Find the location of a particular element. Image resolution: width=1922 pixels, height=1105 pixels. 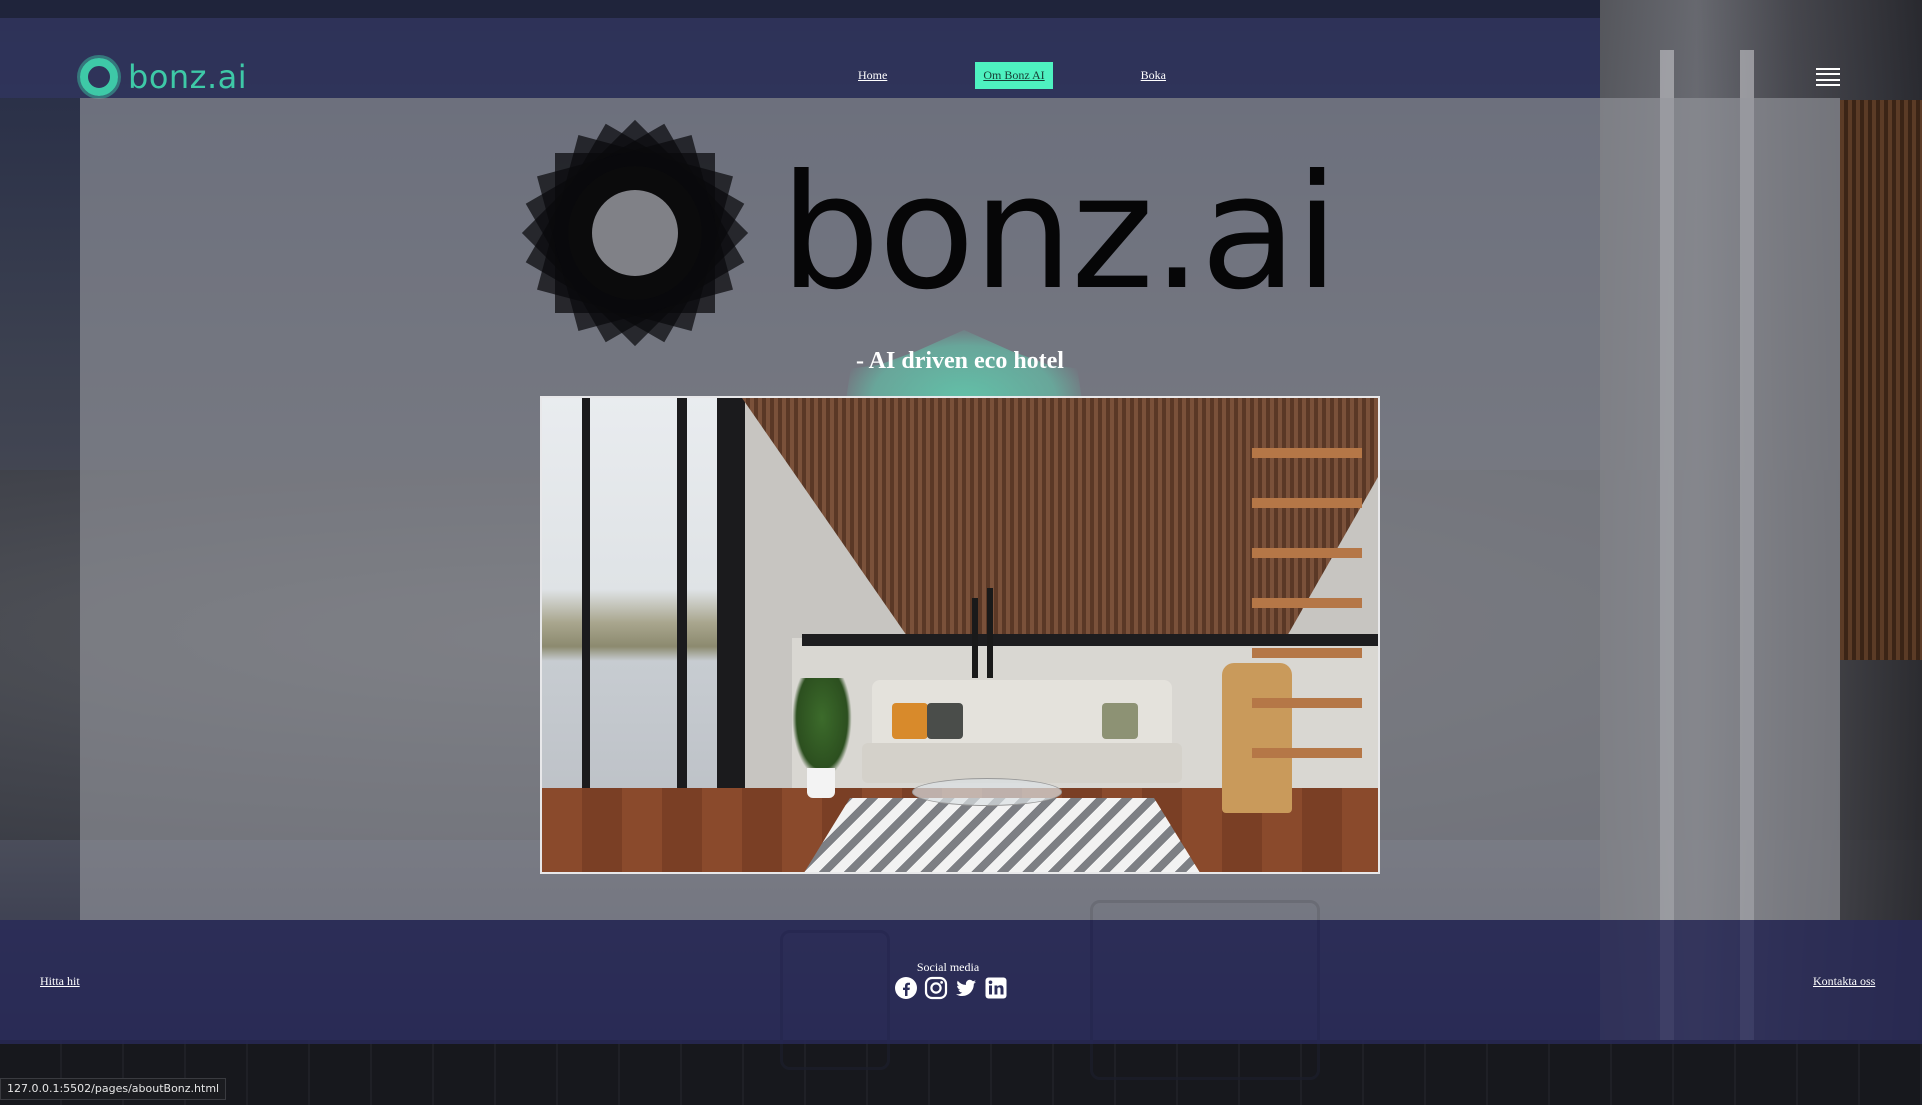

nav-link-home: Home is located at coordinates (872, 75).